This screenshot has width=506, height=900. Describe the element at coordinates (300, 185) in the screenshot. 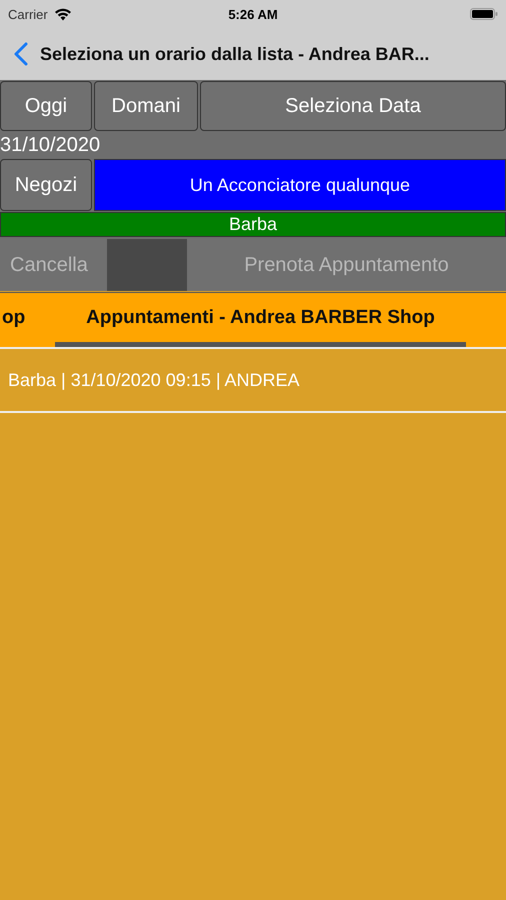

I see `barber-selector: Un Acconciatore qualunque` at that location.